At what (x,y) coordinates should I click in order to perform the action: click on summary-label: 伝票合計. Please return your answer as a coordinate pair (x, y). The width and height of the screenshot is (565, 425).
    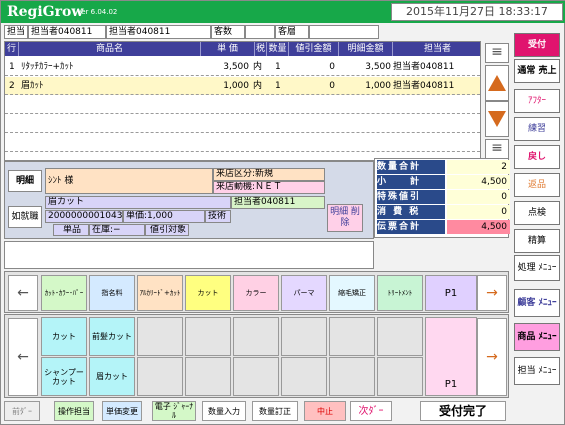
    Looking at the image, I should click on (411, 227).